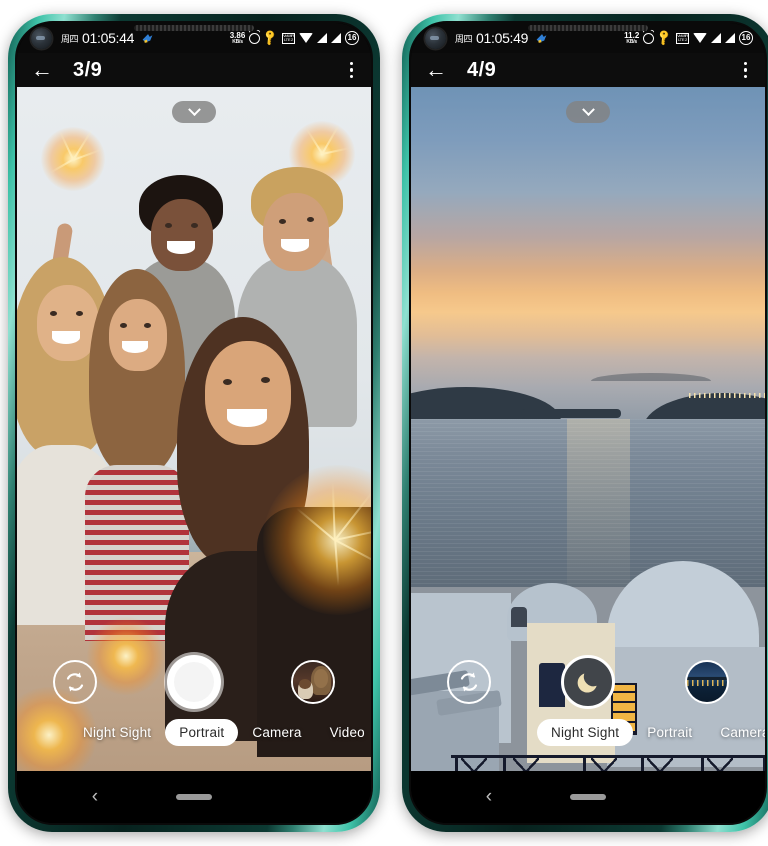 This screenshot has width=768, height=846. What do you see at coordinates (727, 395) in the screenshot?
I see `photo-town-lights` at bounding box center [727, 395].